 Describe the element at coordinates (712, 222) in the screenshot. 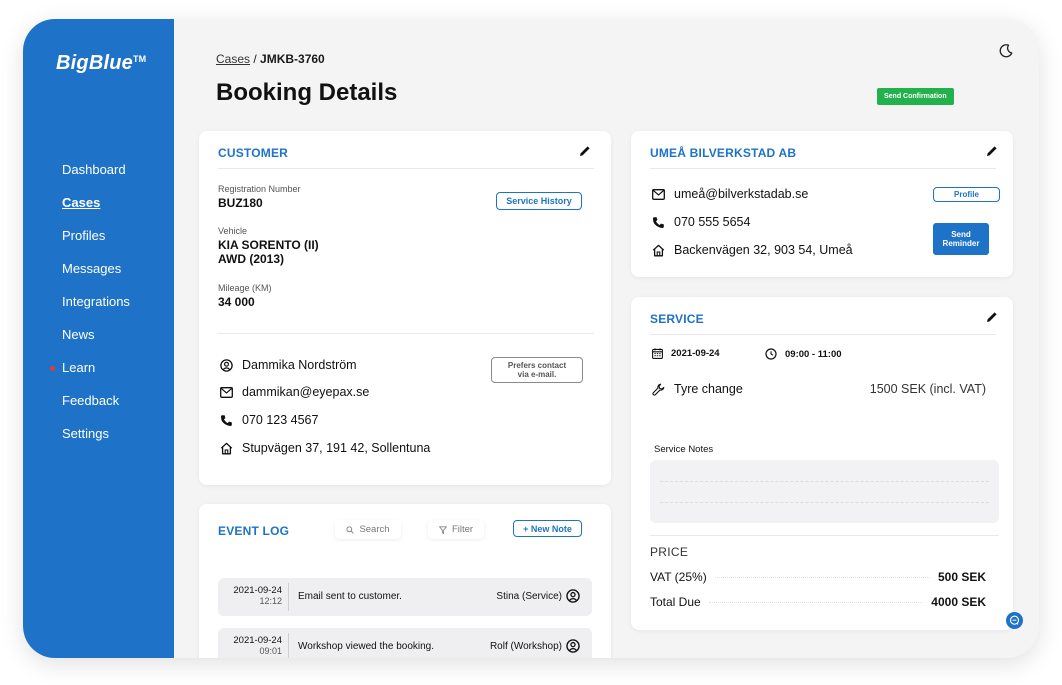

I see `workshop-phone: 070 555 5654` at that location.